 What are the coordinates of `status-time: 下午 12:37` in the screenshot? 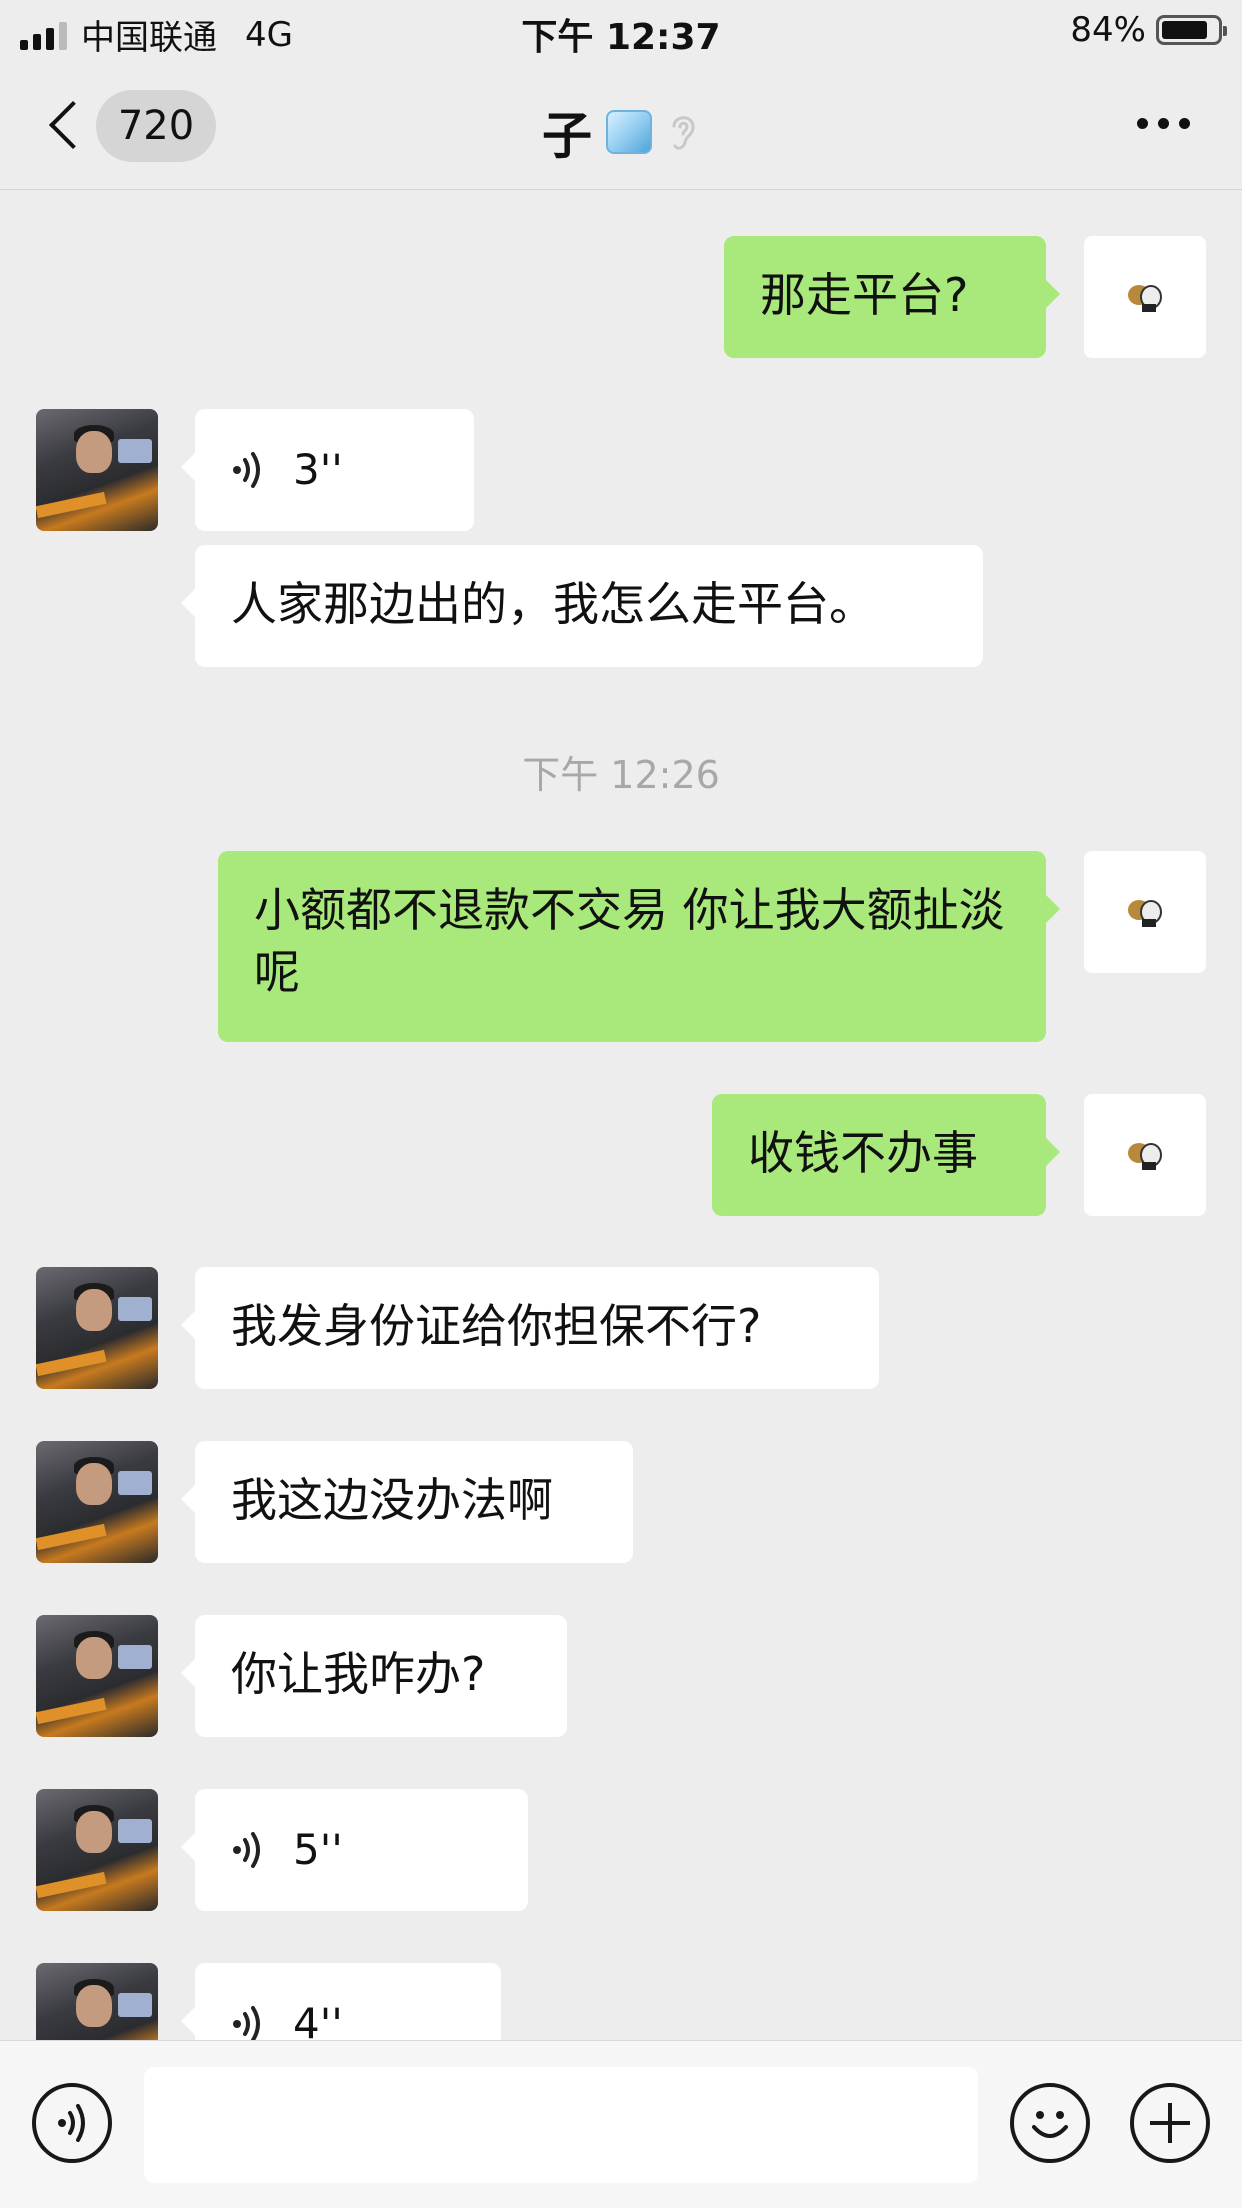 It's located at (621, 37).